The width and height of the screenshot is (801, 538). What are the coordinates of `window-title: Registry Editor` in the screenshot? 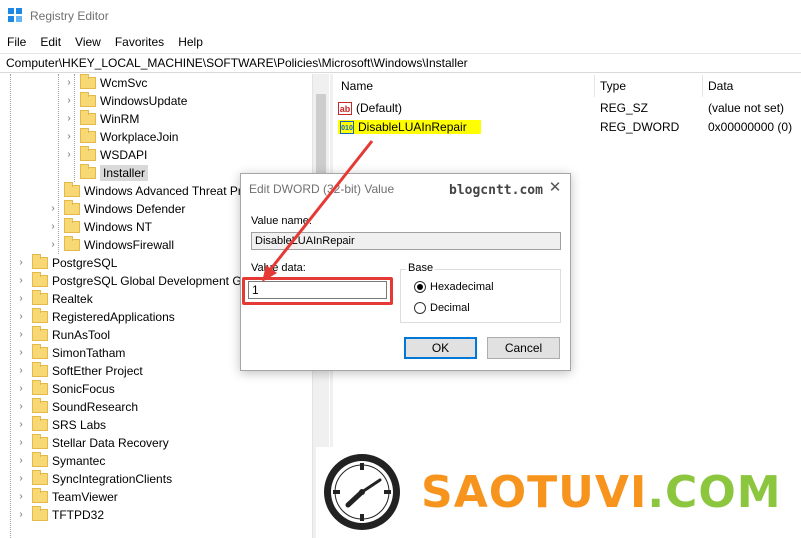 It's located at (69, 16).